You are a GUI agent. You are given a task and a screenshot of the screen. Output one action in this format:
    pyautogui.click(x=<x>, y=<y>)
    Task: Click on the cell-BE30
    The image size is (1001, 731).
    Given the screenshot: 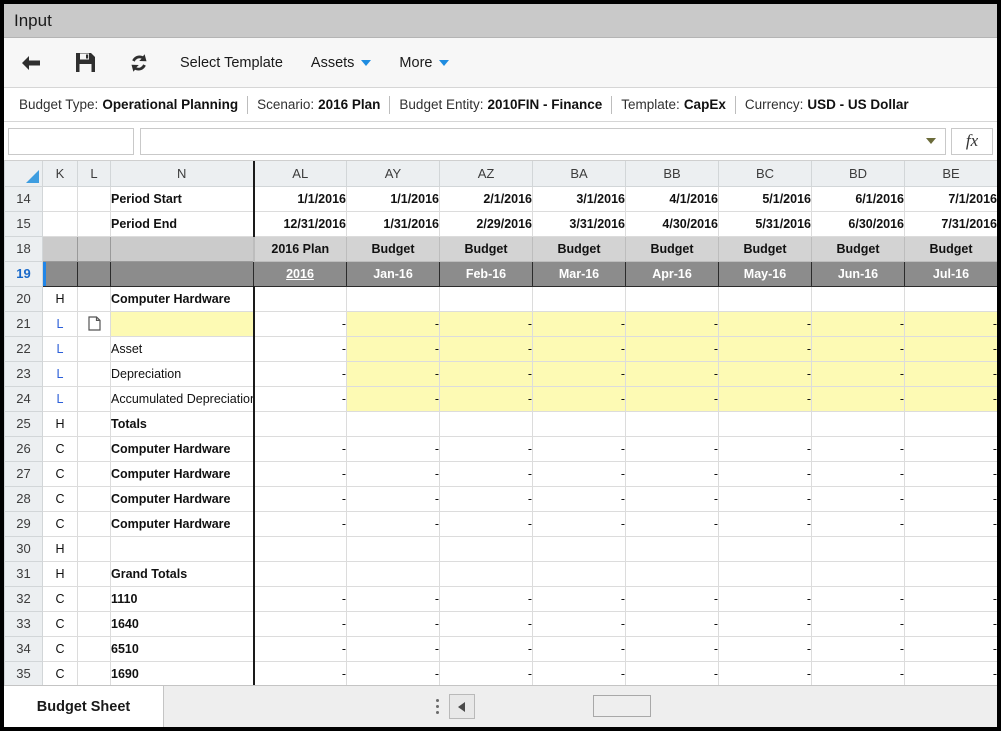 What is the action you would take?
    pyautogui.click(x=950, y=548)
    